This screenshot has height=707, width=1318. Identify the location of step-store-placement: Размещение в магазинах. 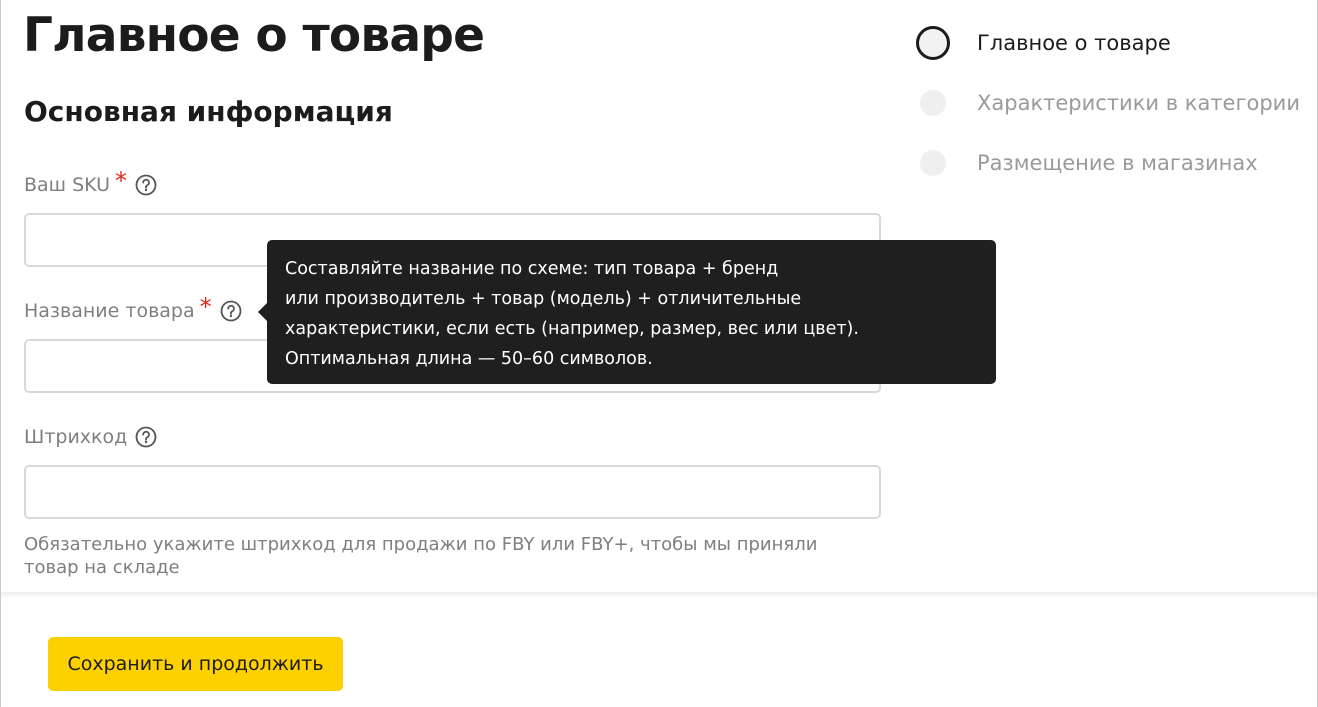
(1108, 163).